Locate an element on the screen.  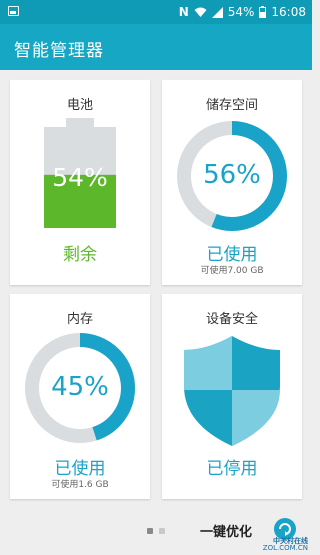
wifi-icon is located at coordinates (200, 12).